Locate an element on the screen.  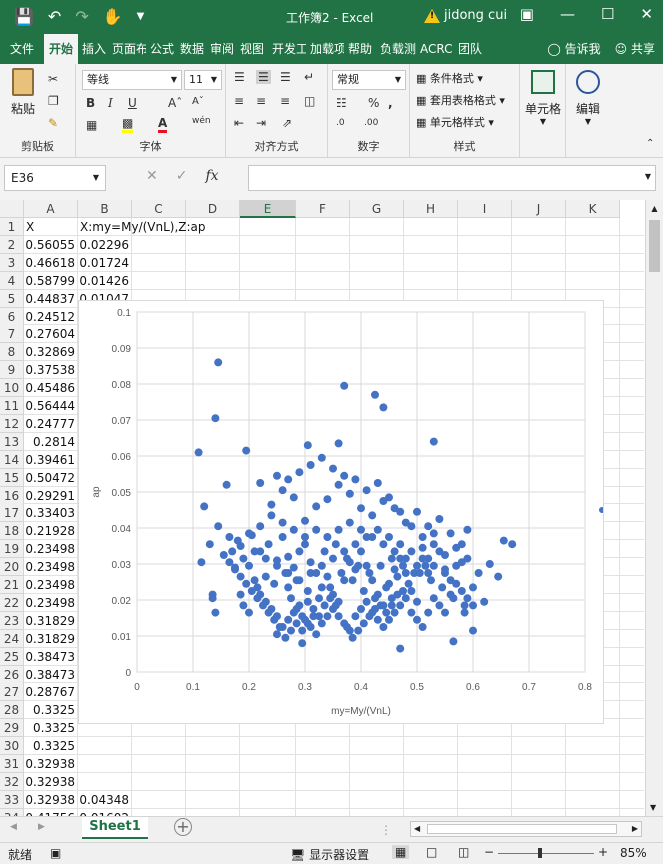
row-header-24: 24 is located at coordinates (12, 638).